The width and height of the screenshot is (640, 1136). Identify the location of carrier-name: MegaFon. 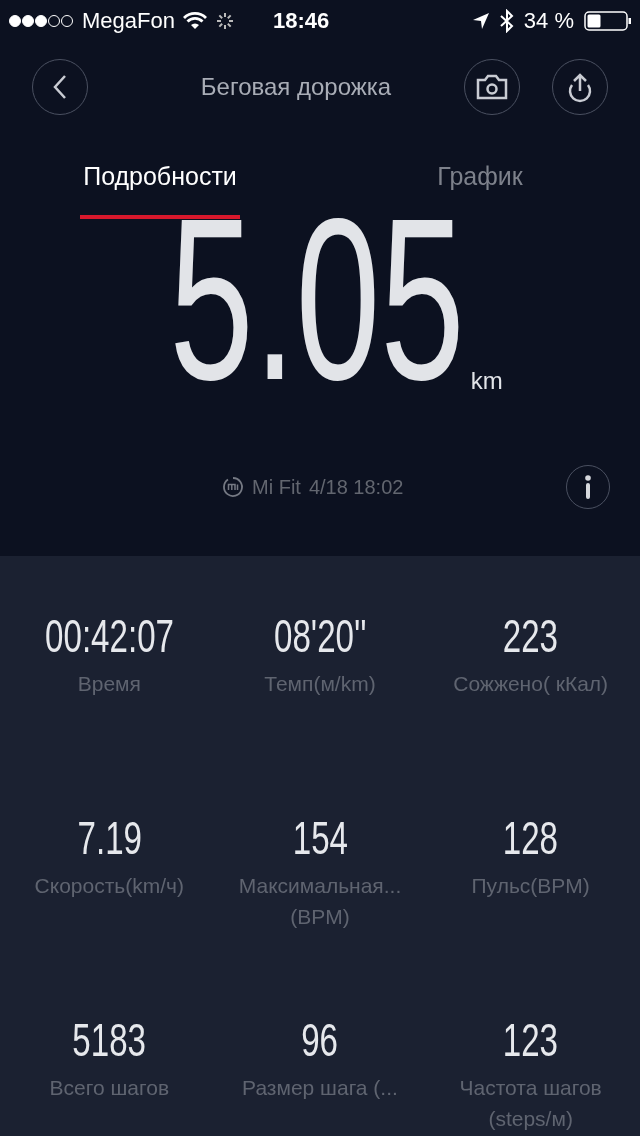
(128, 21).